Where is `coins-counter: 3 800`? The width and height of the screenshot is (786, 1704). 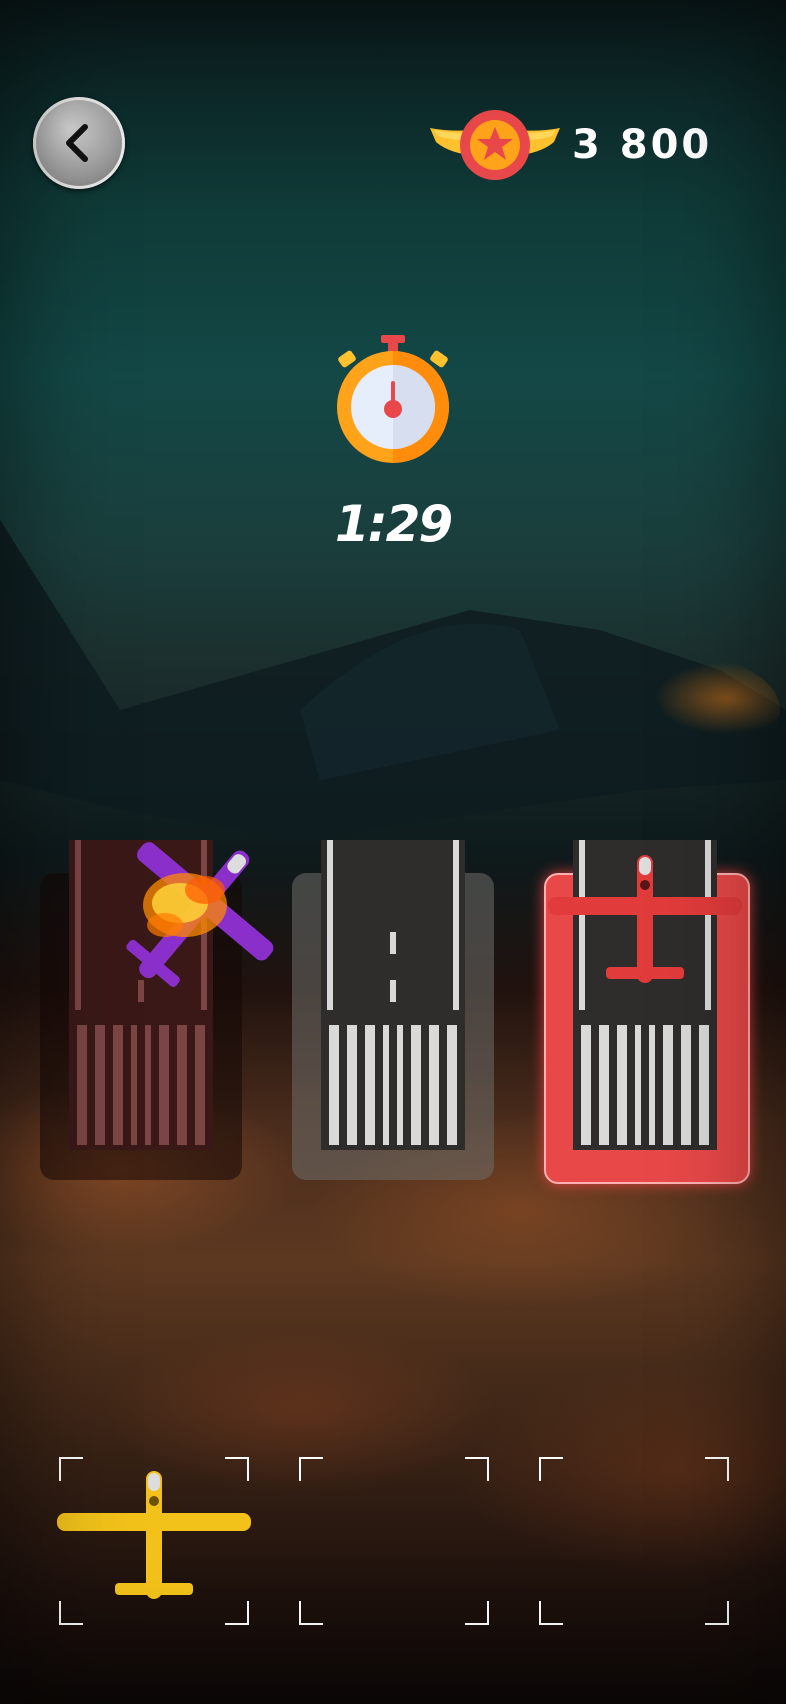
coins-counter: 3 800 is located at coordinates (571, 145).